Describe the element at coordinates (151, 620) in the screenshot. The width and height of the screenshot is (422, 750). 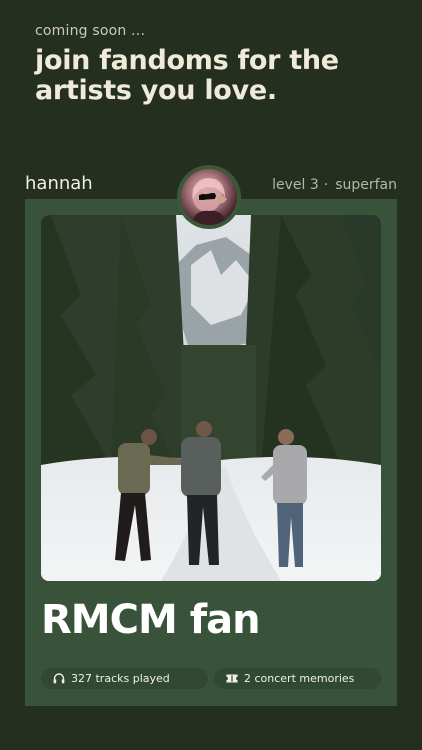
I see `fan-title: RMCM fan` at that location.